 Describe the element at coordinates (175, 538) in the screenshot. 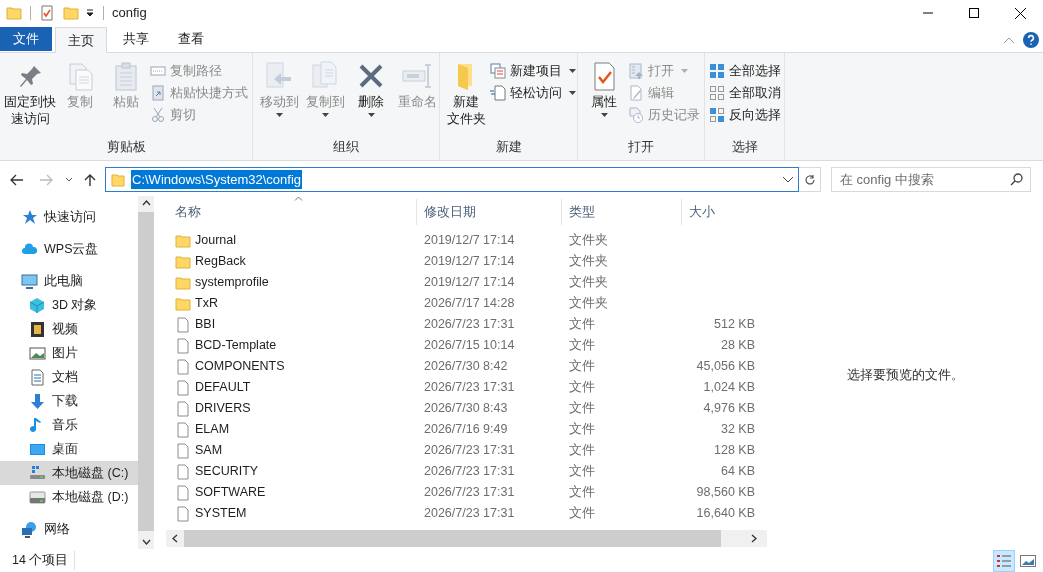

I see `scroll-left-icon` at that location.